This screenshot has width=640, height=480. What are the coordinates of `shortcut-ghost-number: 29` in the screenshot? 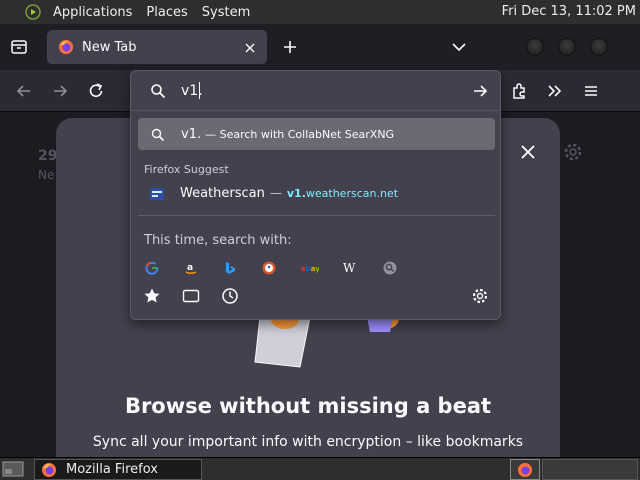 It's located at (48, 156).